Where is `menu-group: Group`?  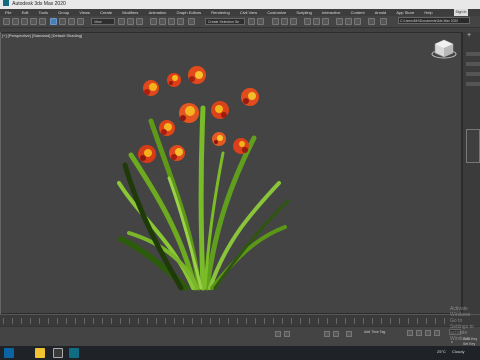 menu-group: Group is located at coordinates (63, 12).